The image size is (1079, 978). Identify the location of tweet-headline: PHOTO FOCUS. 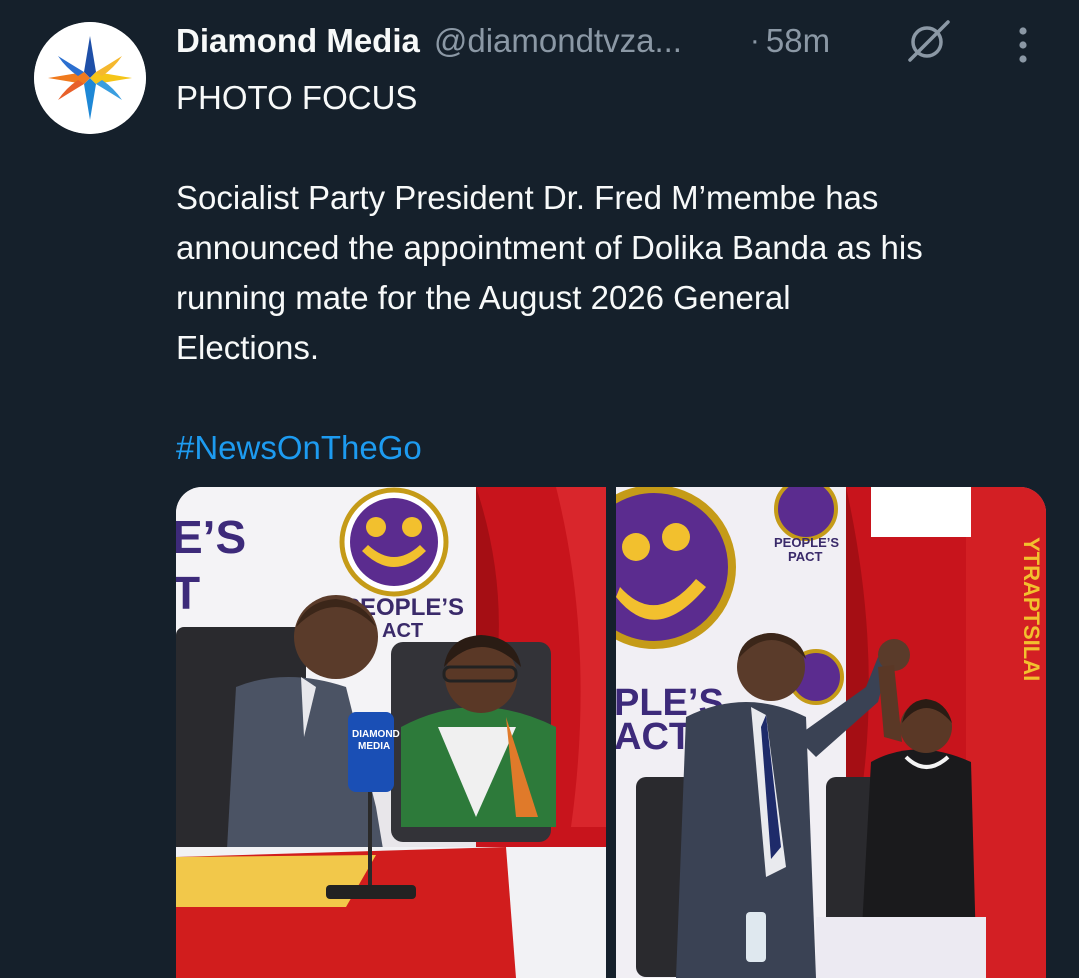
(297, 97).